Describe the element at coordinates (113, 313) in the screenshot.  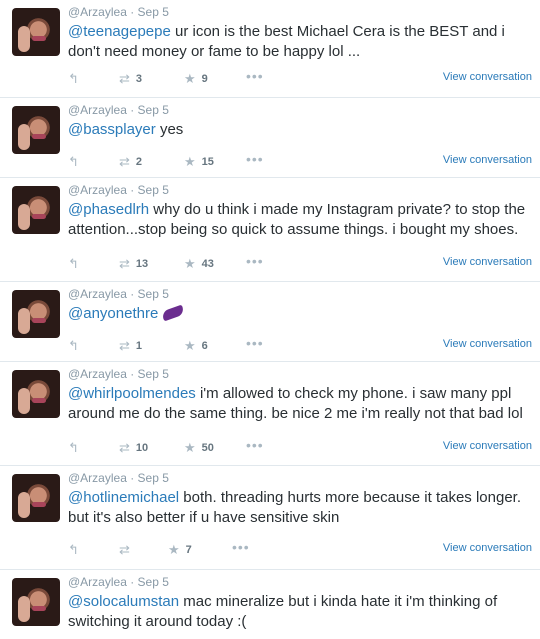
I see `mention-link: @anyonethre` at that location.